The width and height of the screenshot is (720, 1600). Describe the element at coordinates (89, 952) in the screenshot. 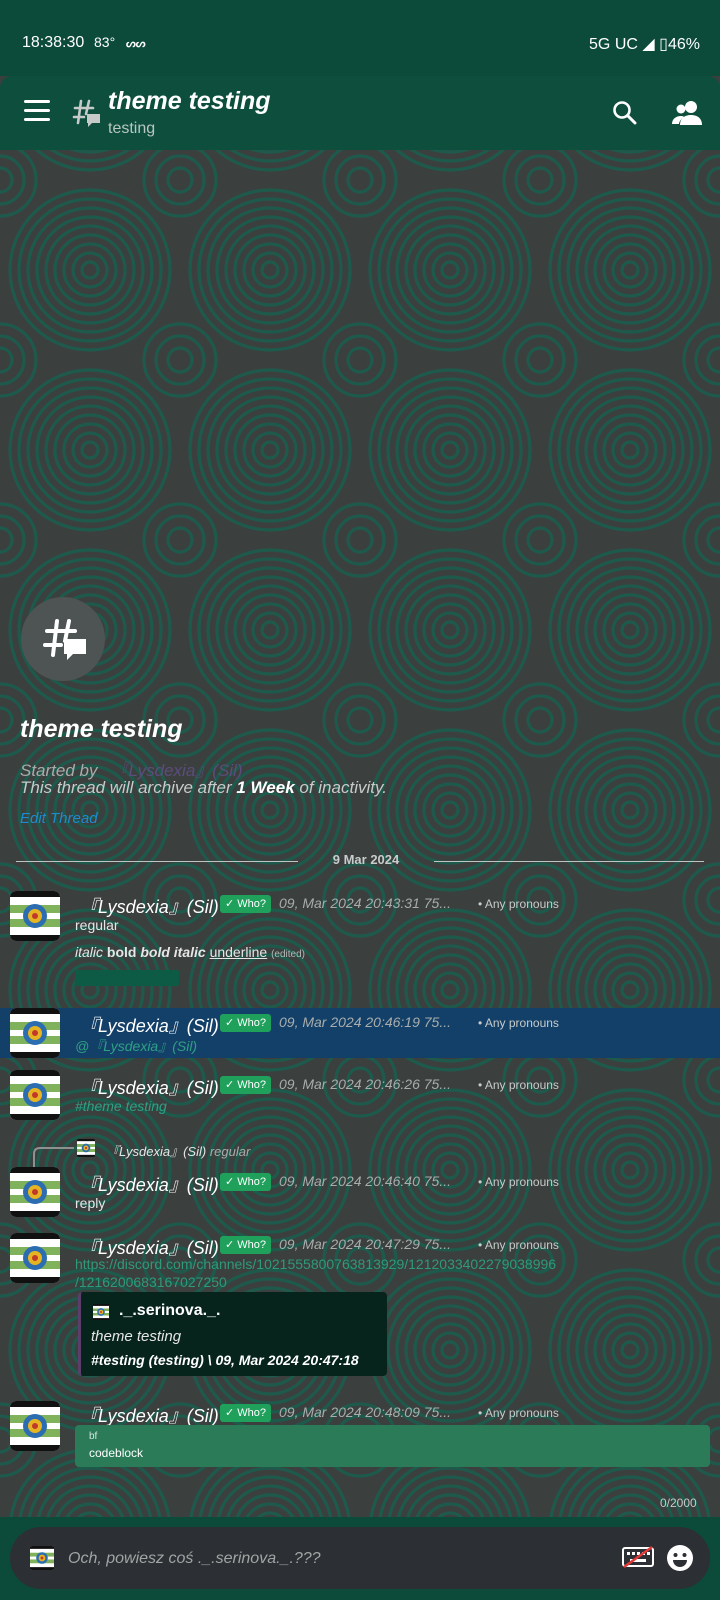

I see `italic-text: italic` at that location.